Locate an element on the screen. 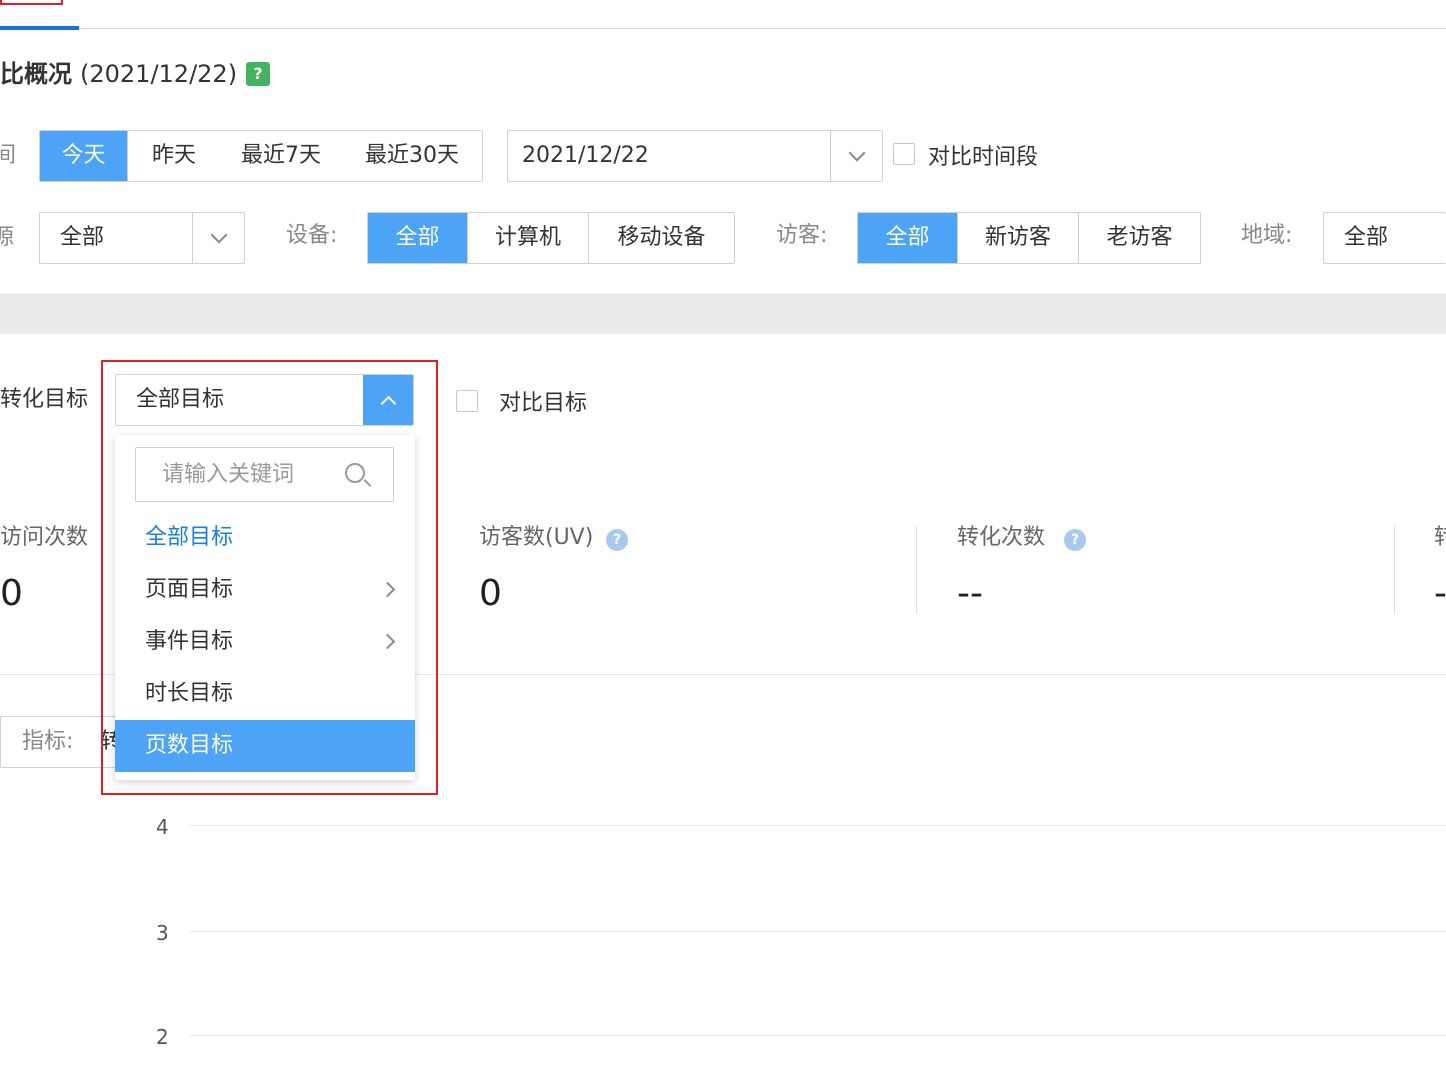 This screenshot has width=1446, height=1084. device-computer-button: 计算机 is located at coordinates (528, 238).